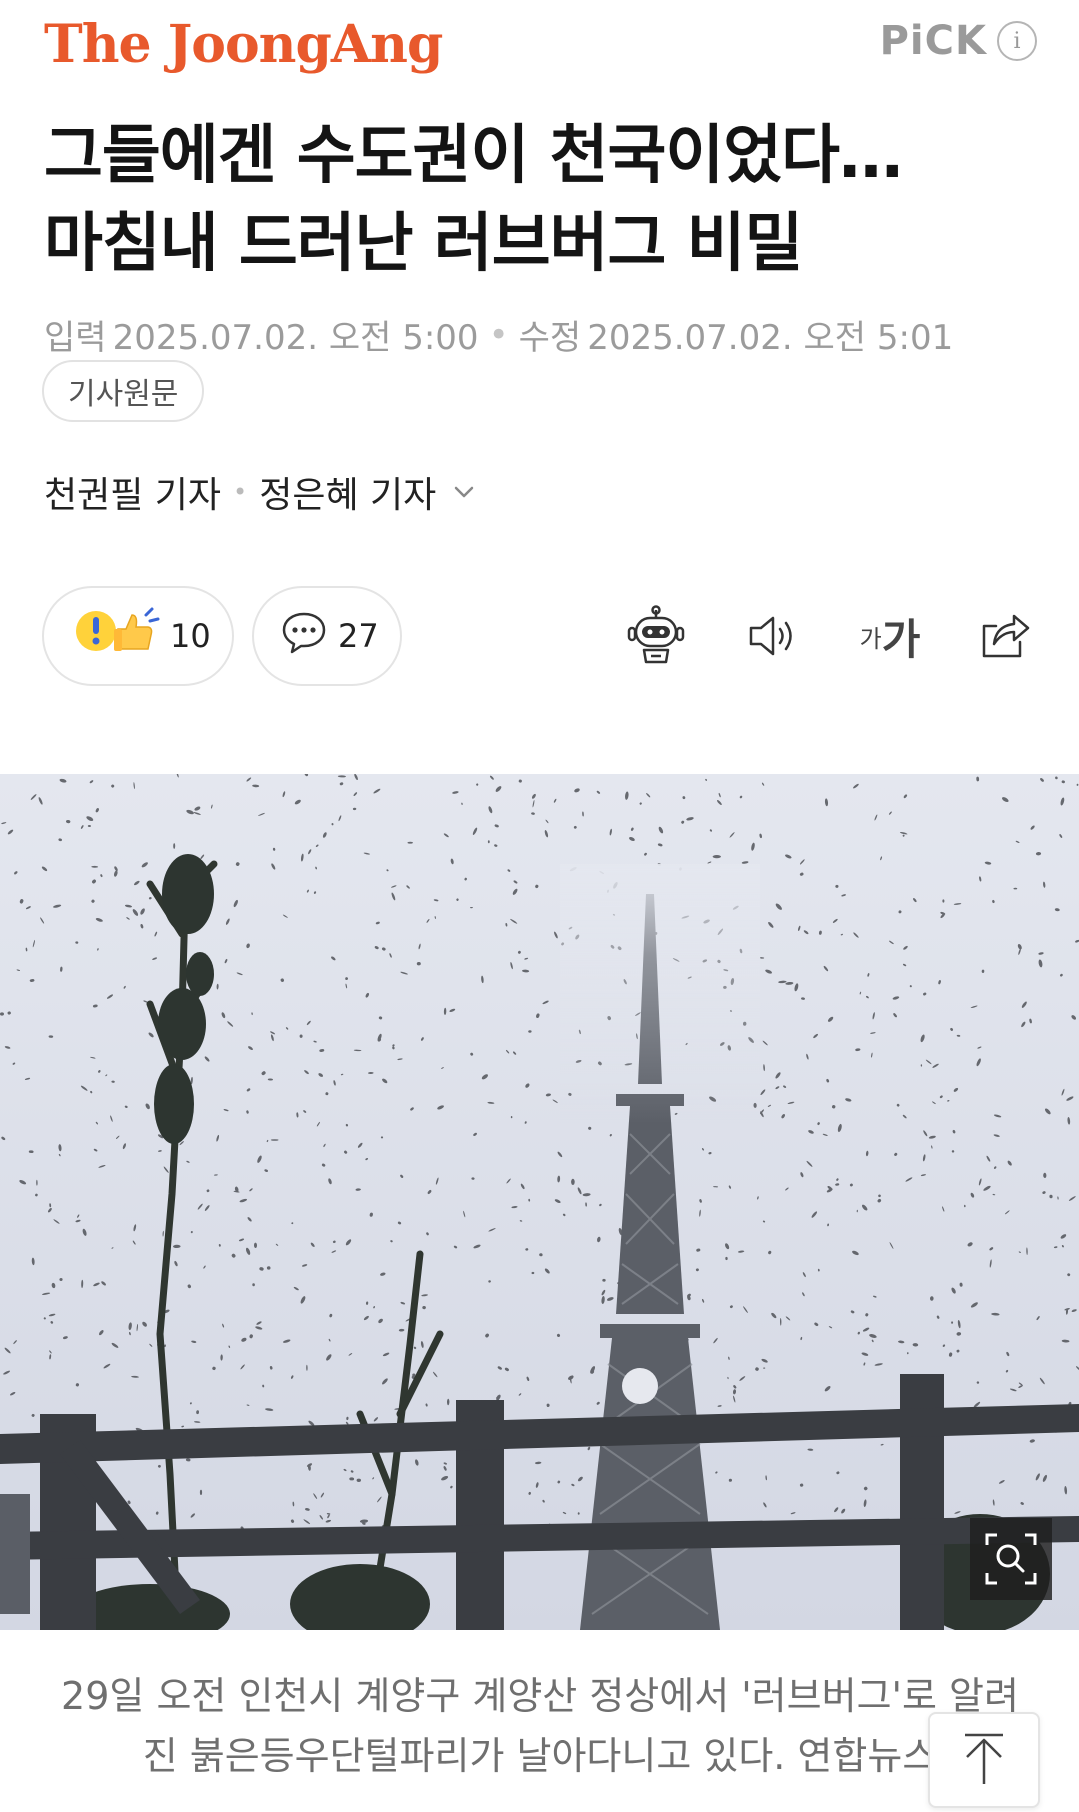 The image size is (1079, 1812). I want to click on reaction-button: 10, so click(138, 636).